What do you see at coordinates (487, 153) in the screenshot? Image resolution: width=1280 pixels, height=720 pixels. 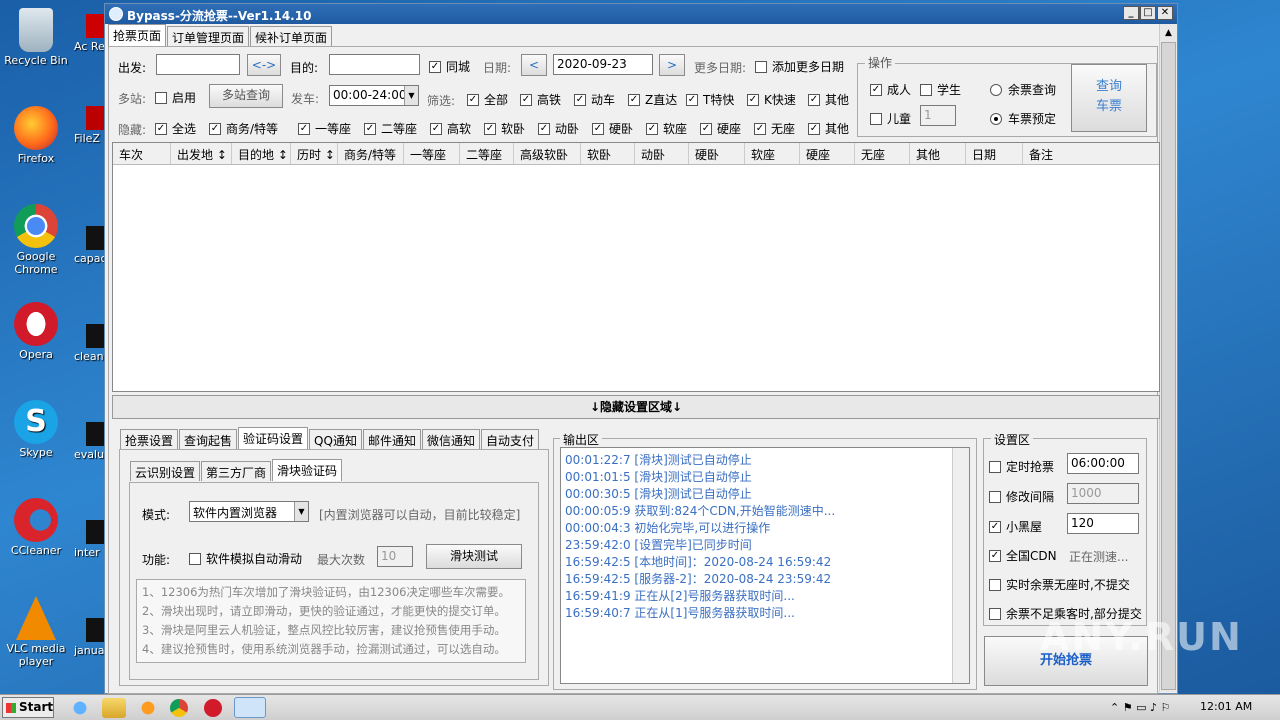 I see `col-second-class: 二等座` at bounding box center [487, 153].